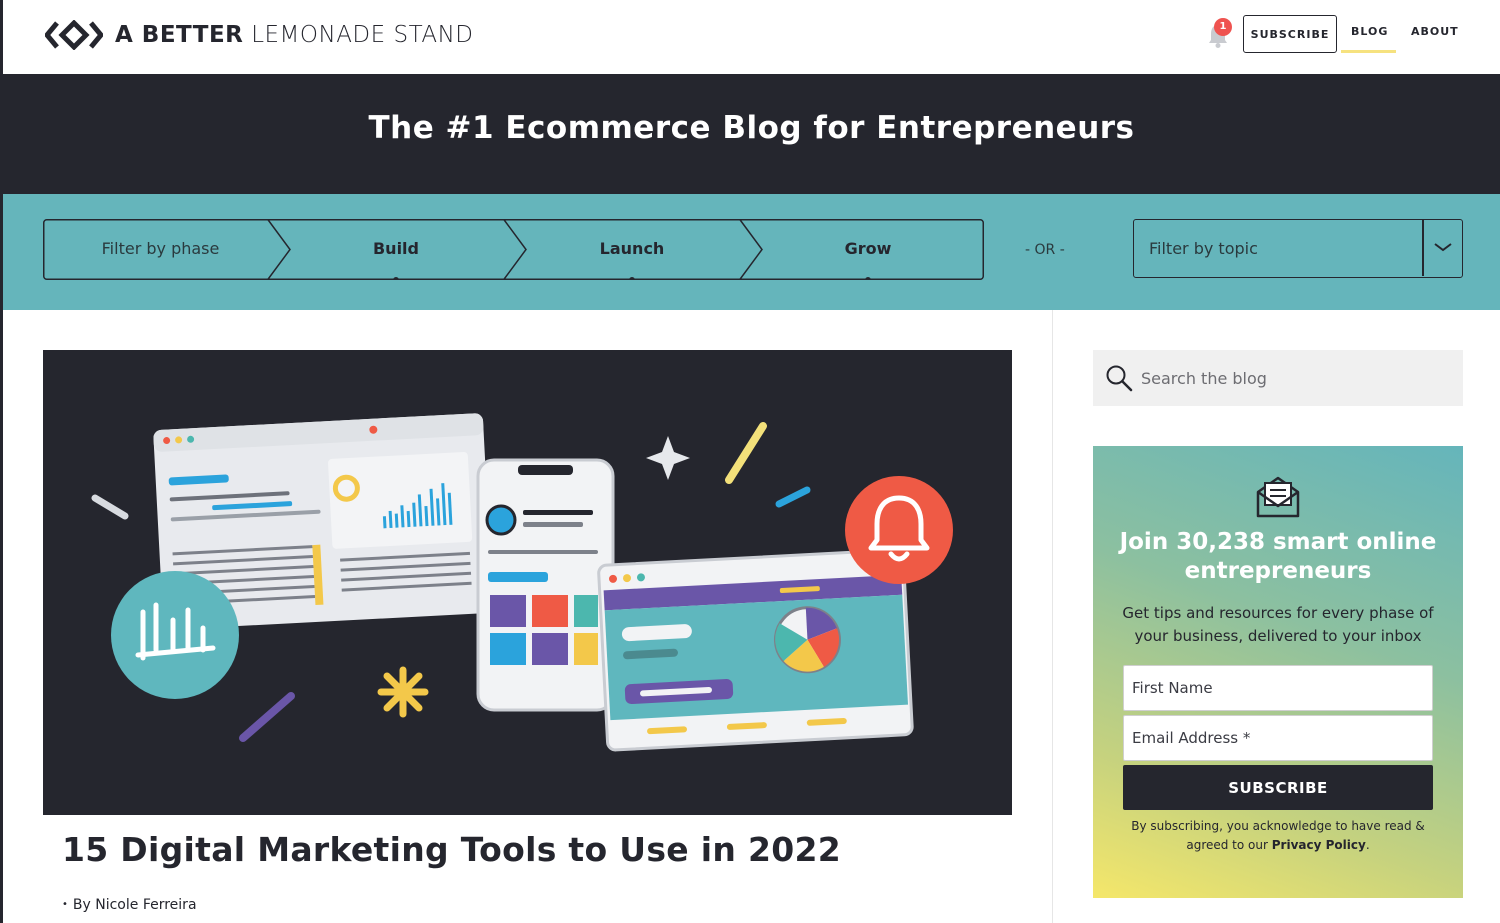  What do you see at coordinates (1278, 787) in the screenshot?
I see `signup-subscribe-button: SUBSCRIBE` at bounding box center [1278, 787].